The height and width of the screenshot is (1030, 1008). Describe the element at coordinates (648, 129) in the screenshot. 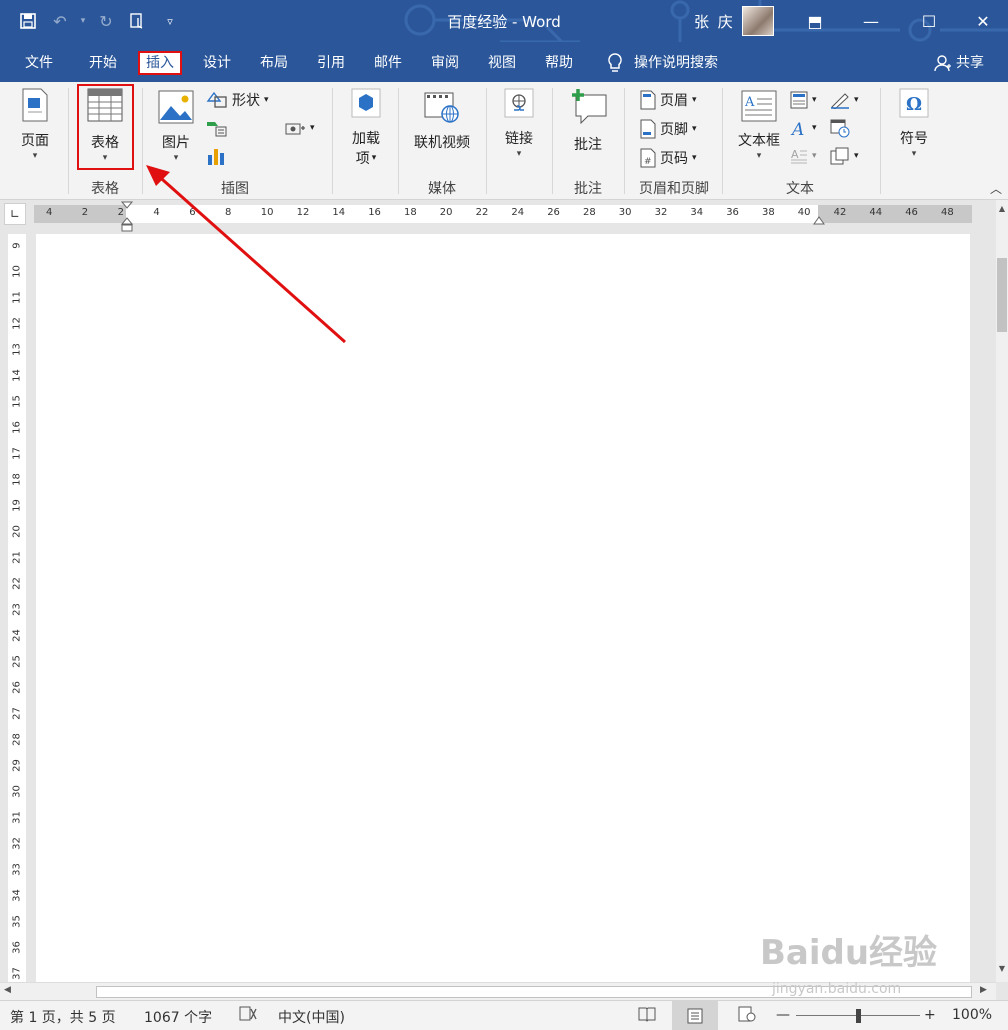

I see `footer-icon` at that location.